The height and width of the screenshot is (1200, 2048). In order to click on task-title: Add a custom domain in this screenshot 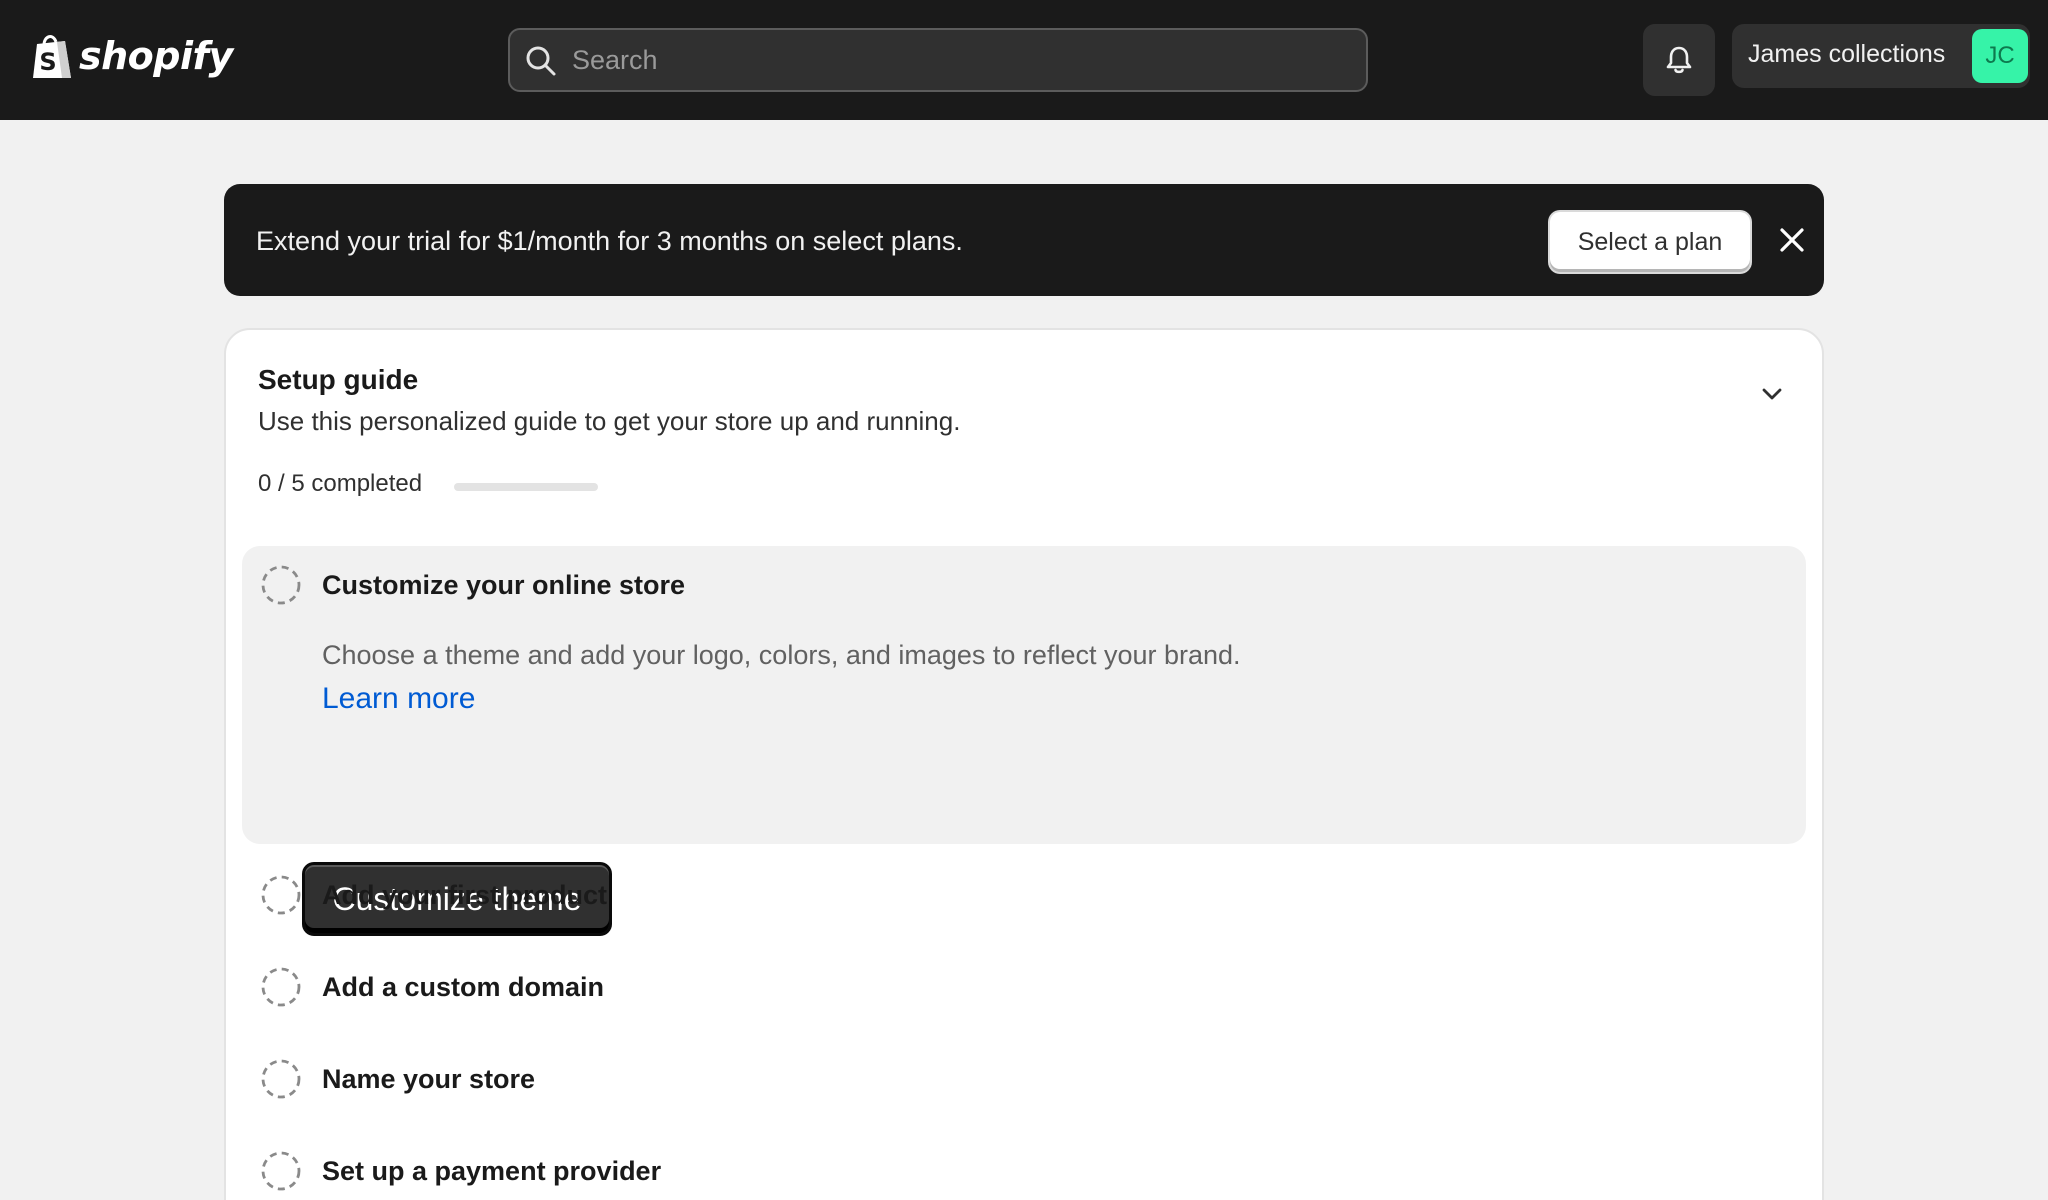, I will do `click(463, 987)`.